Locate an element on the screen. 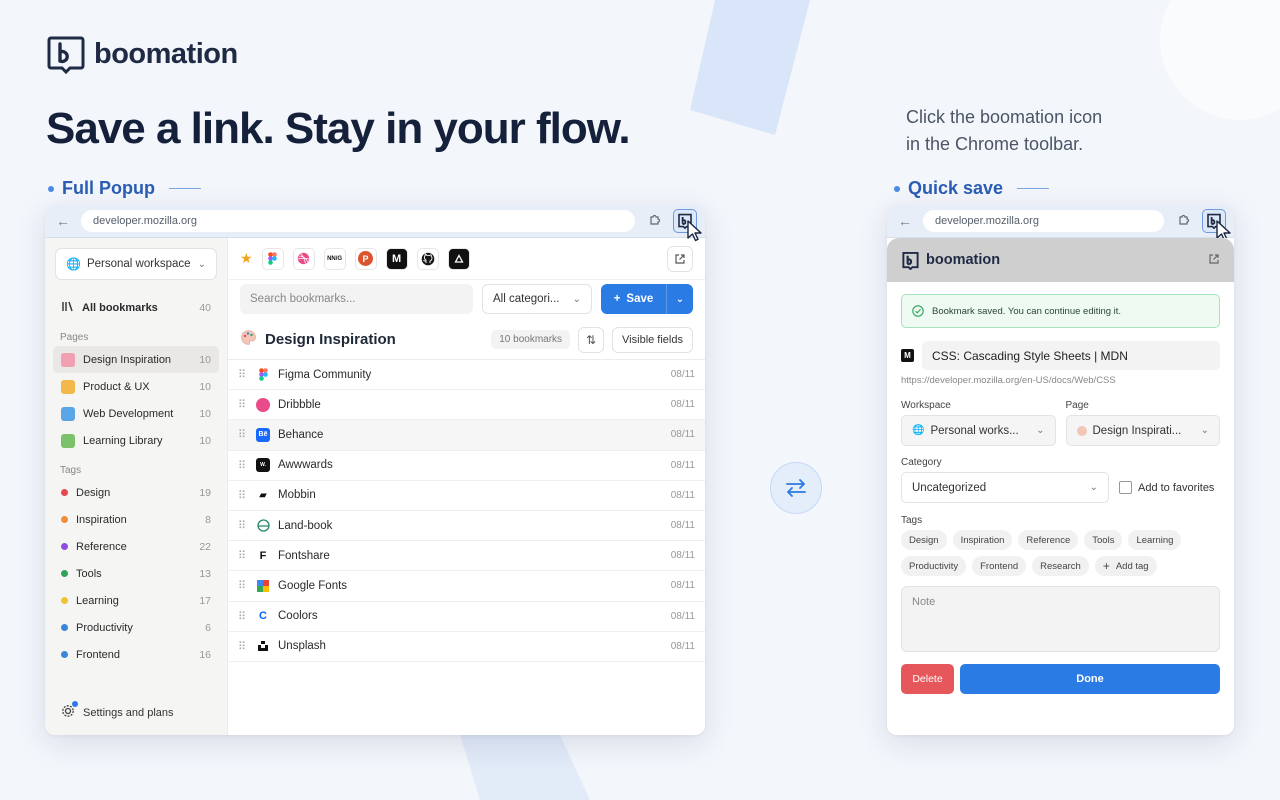 The image size is (1280, 800). bookmark-row: ⠿ Bē Behance 08/11 is located at coordinates (466, 435).